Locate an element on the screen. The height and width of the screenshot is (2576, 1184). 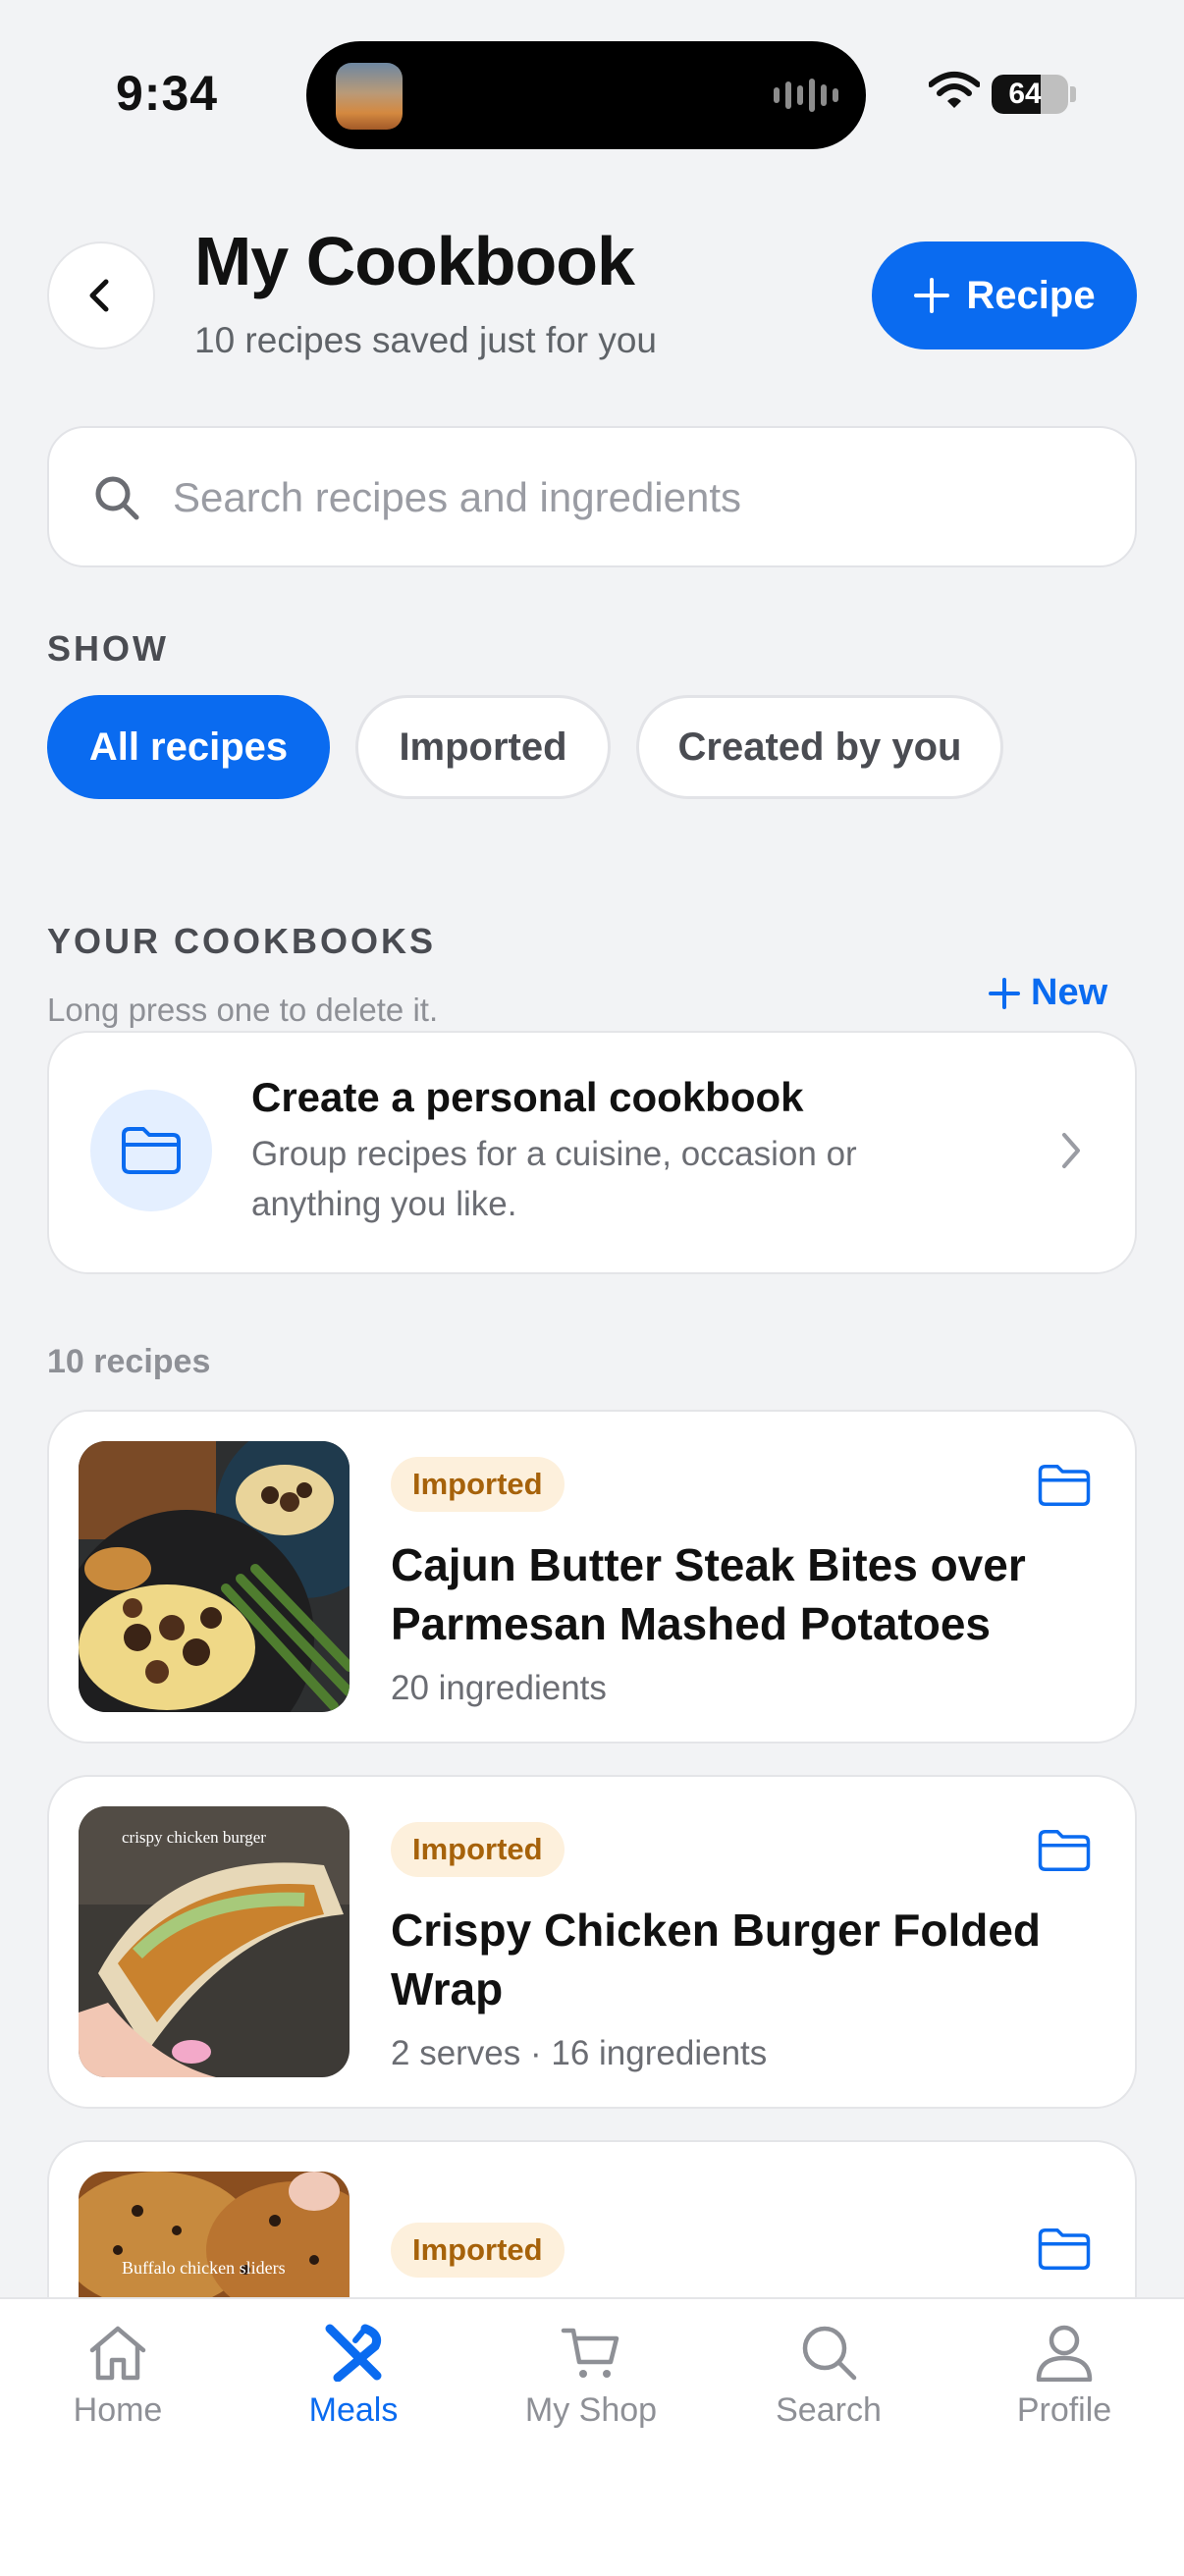
person-icon is located at coordinates (1064, 2353).